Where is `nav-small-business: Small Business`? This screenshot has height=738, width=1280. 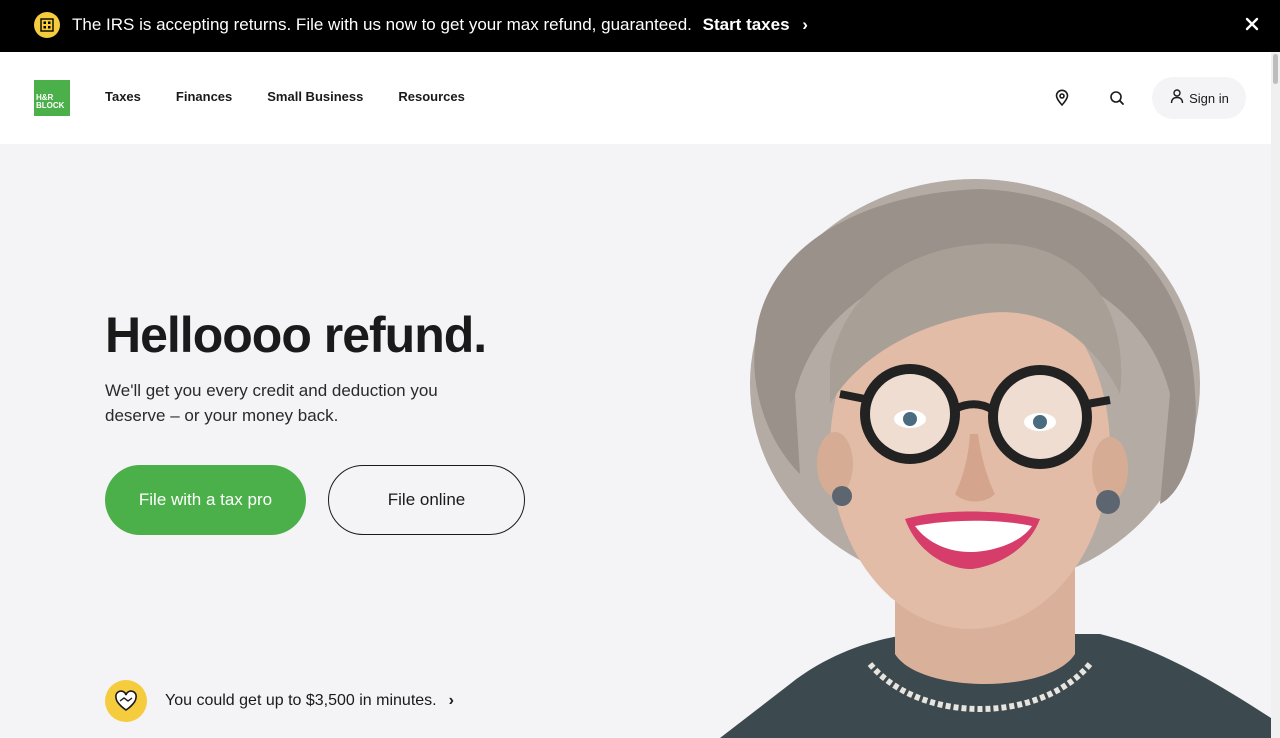
nav-small-business: Small Business is located at coordinates (315, 96).